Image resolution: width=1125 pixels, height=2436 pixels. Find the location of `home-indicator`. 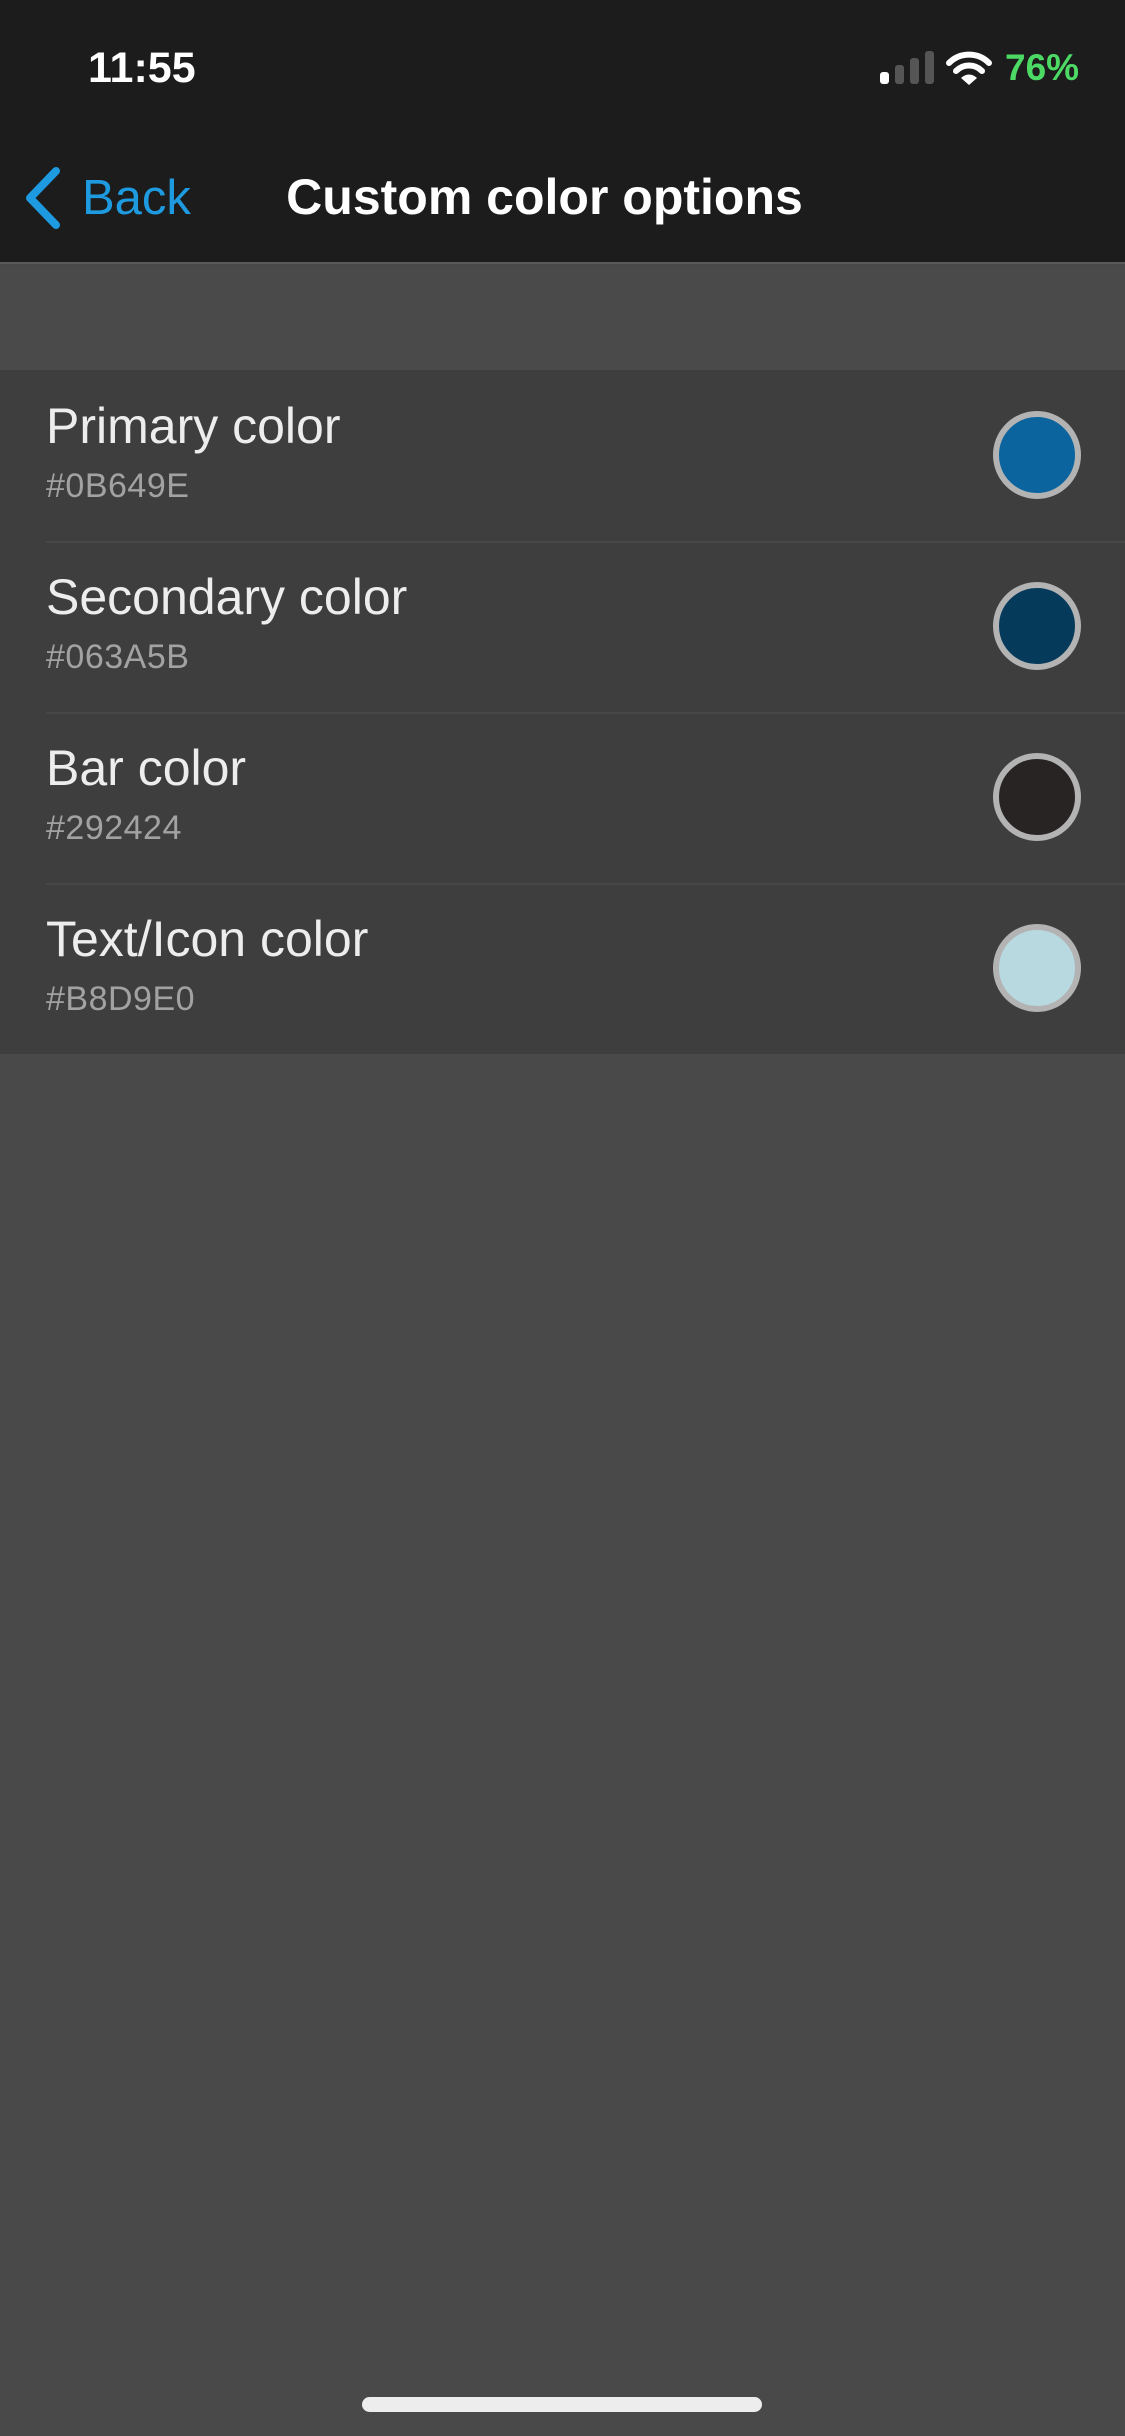

home-indicator is located at coordinates (562, 2404).